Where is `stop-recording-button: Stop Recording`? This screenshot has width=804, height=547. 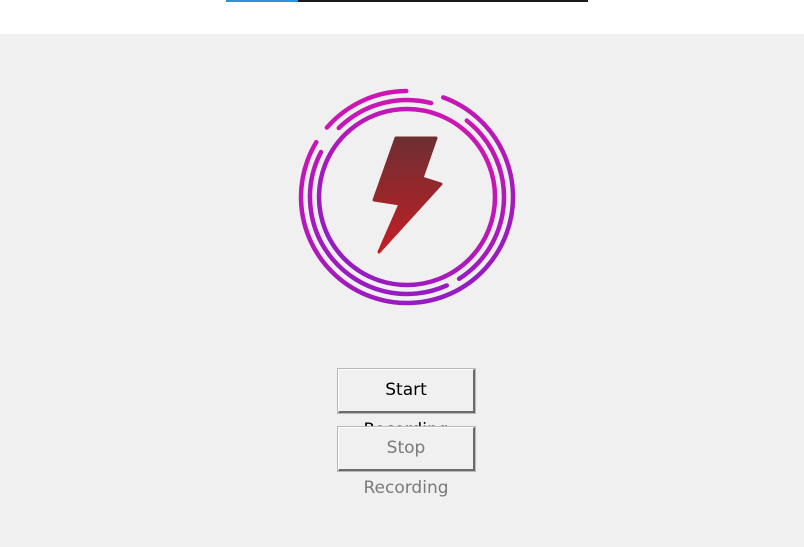
stop-recording-button: Stop Recording is located at coordinates (406, 462).